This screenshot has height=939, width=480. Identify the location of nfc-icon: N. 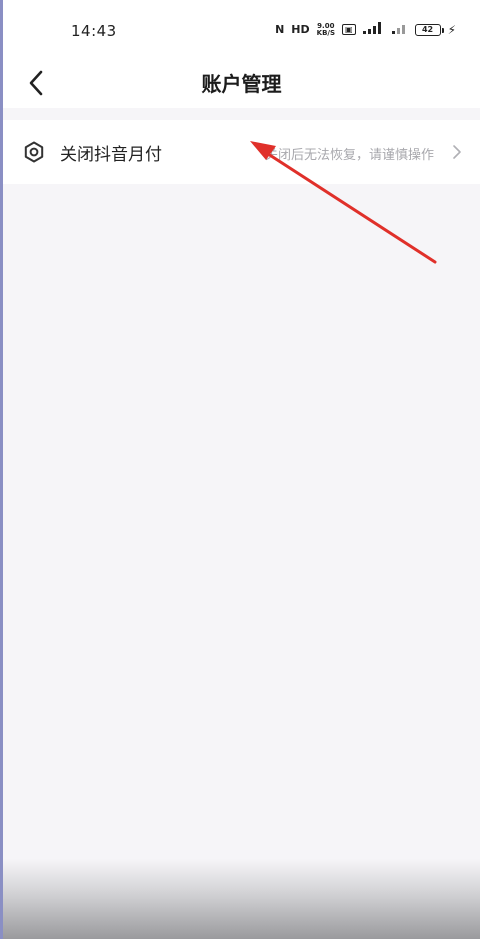
(280, 29).